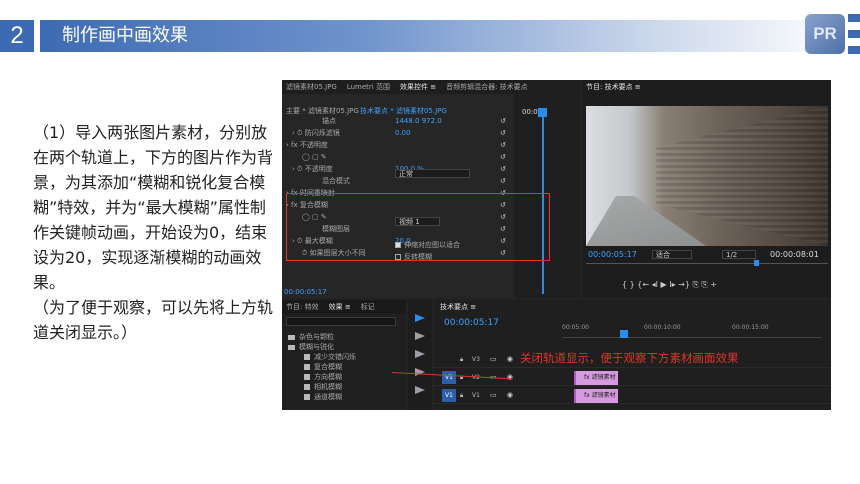  I want to click on ec-header: 主要 * 滤镜素材05.JPG 技术要点 * 滤镜素材05.JPG, so click(397, 111).